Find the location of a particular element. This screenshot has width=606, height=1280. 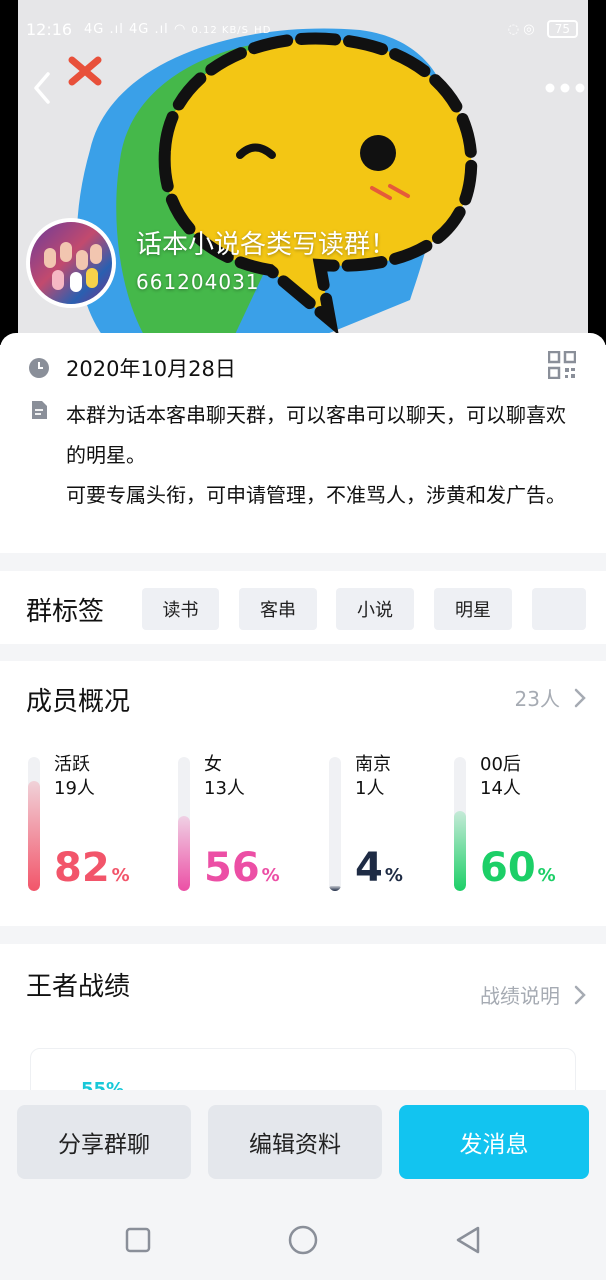

tag-guest: 客串 is located at coordinates (278, 609).